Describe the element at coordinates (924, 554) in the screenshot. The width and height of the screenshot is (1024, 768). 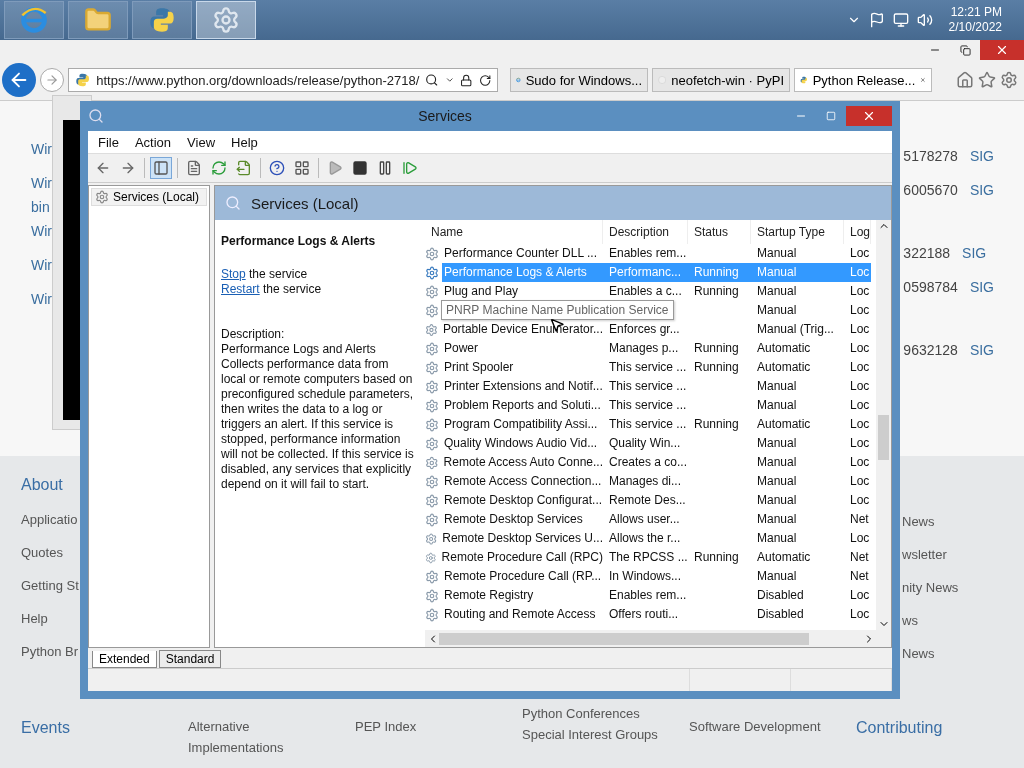
I see `footer-link: wsletter` at that location.